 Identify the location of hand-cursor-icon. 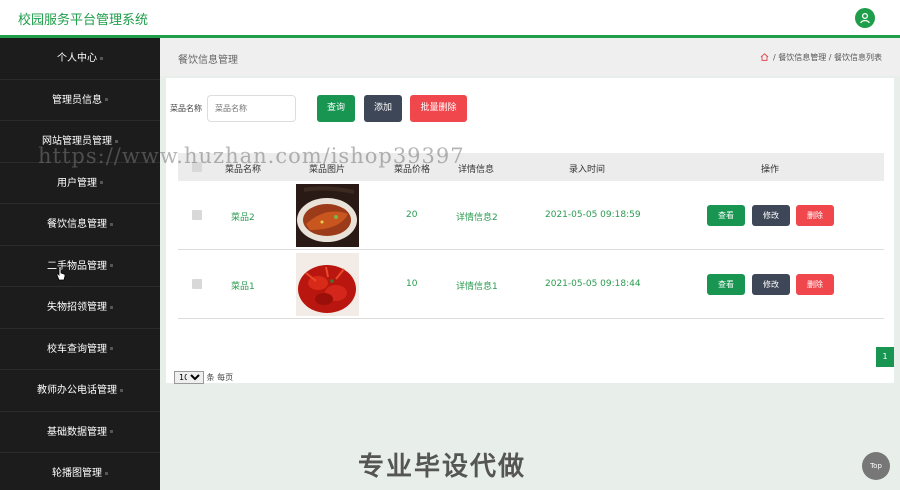
(61, 273).